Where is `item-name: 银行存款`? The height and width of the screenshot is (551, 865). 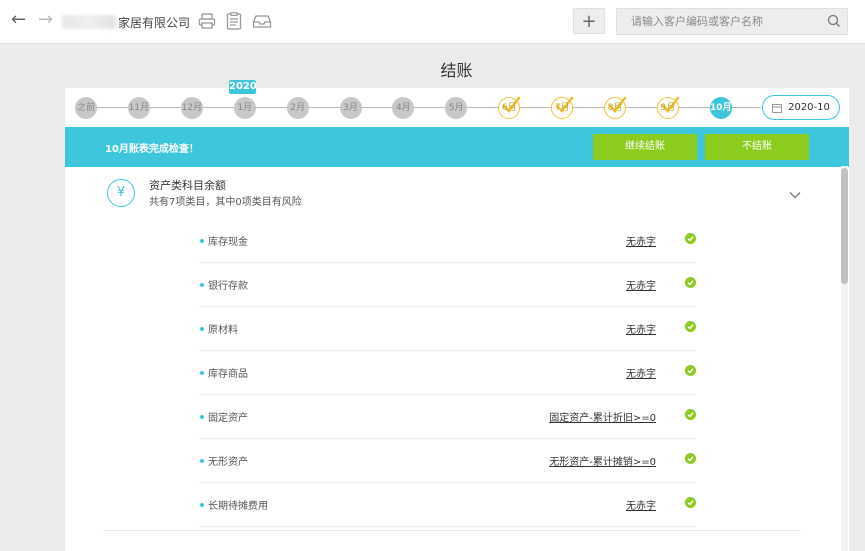 item-name: 银行存款 is located at coordinates (228, 286).